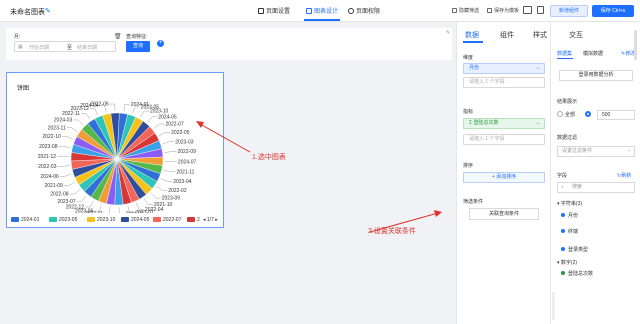 Image resolution: width=640 pixels, height=324 pixels. What do you see at coordinates (269, 157) in the screenshot?
I see `annotation-select-chart: 1.选中图表` at bounding box center [269, 157].